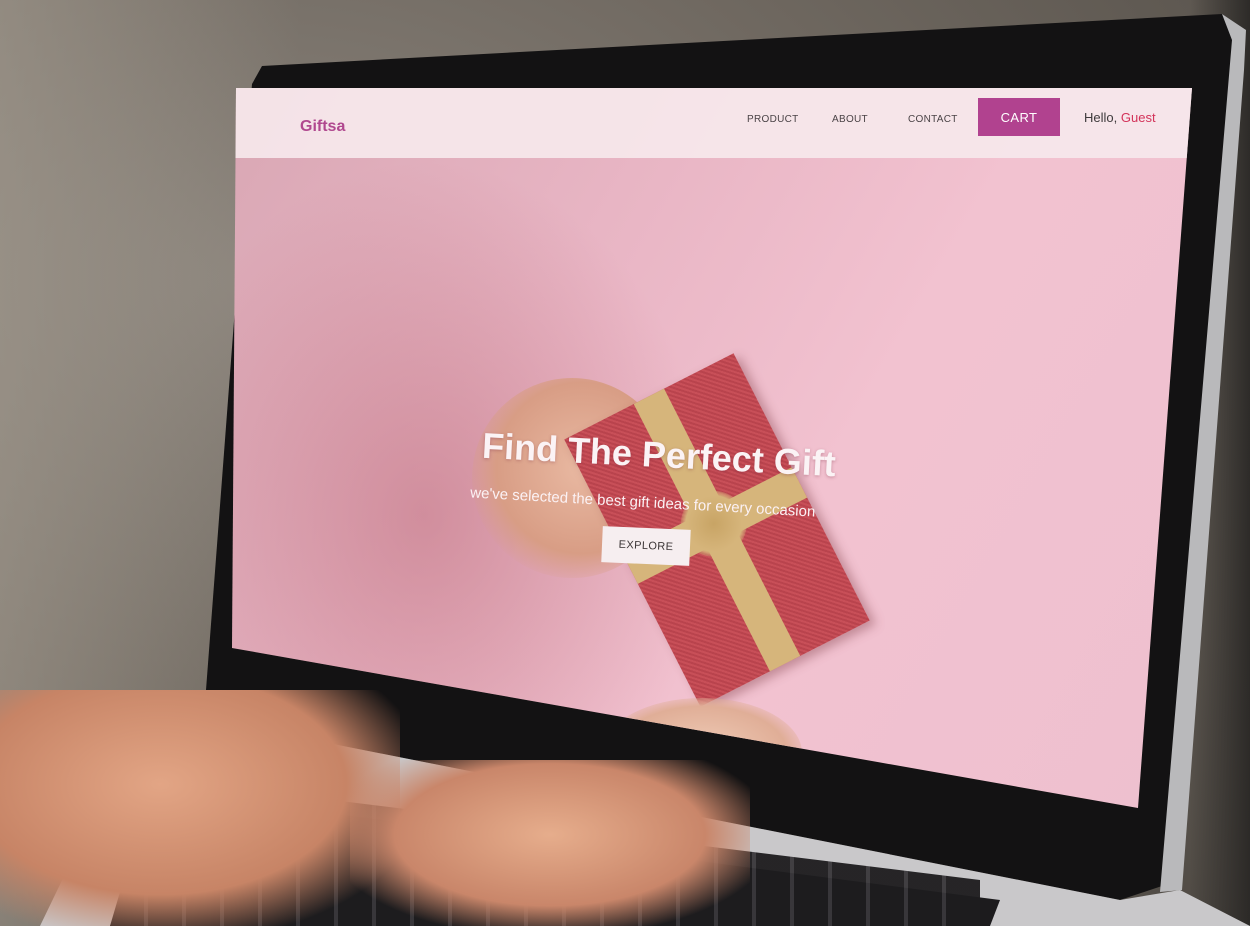 The width and height of the screenshot is (1250, 926). I want to click on nav-link-product: PRODUCT, so click(773, 119).